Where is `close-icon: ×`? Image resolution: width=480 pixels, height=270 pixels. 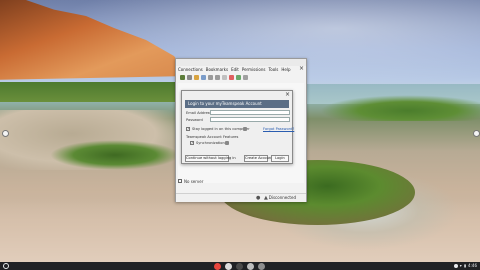 close-icon: × is located at coordinates (301, 68).